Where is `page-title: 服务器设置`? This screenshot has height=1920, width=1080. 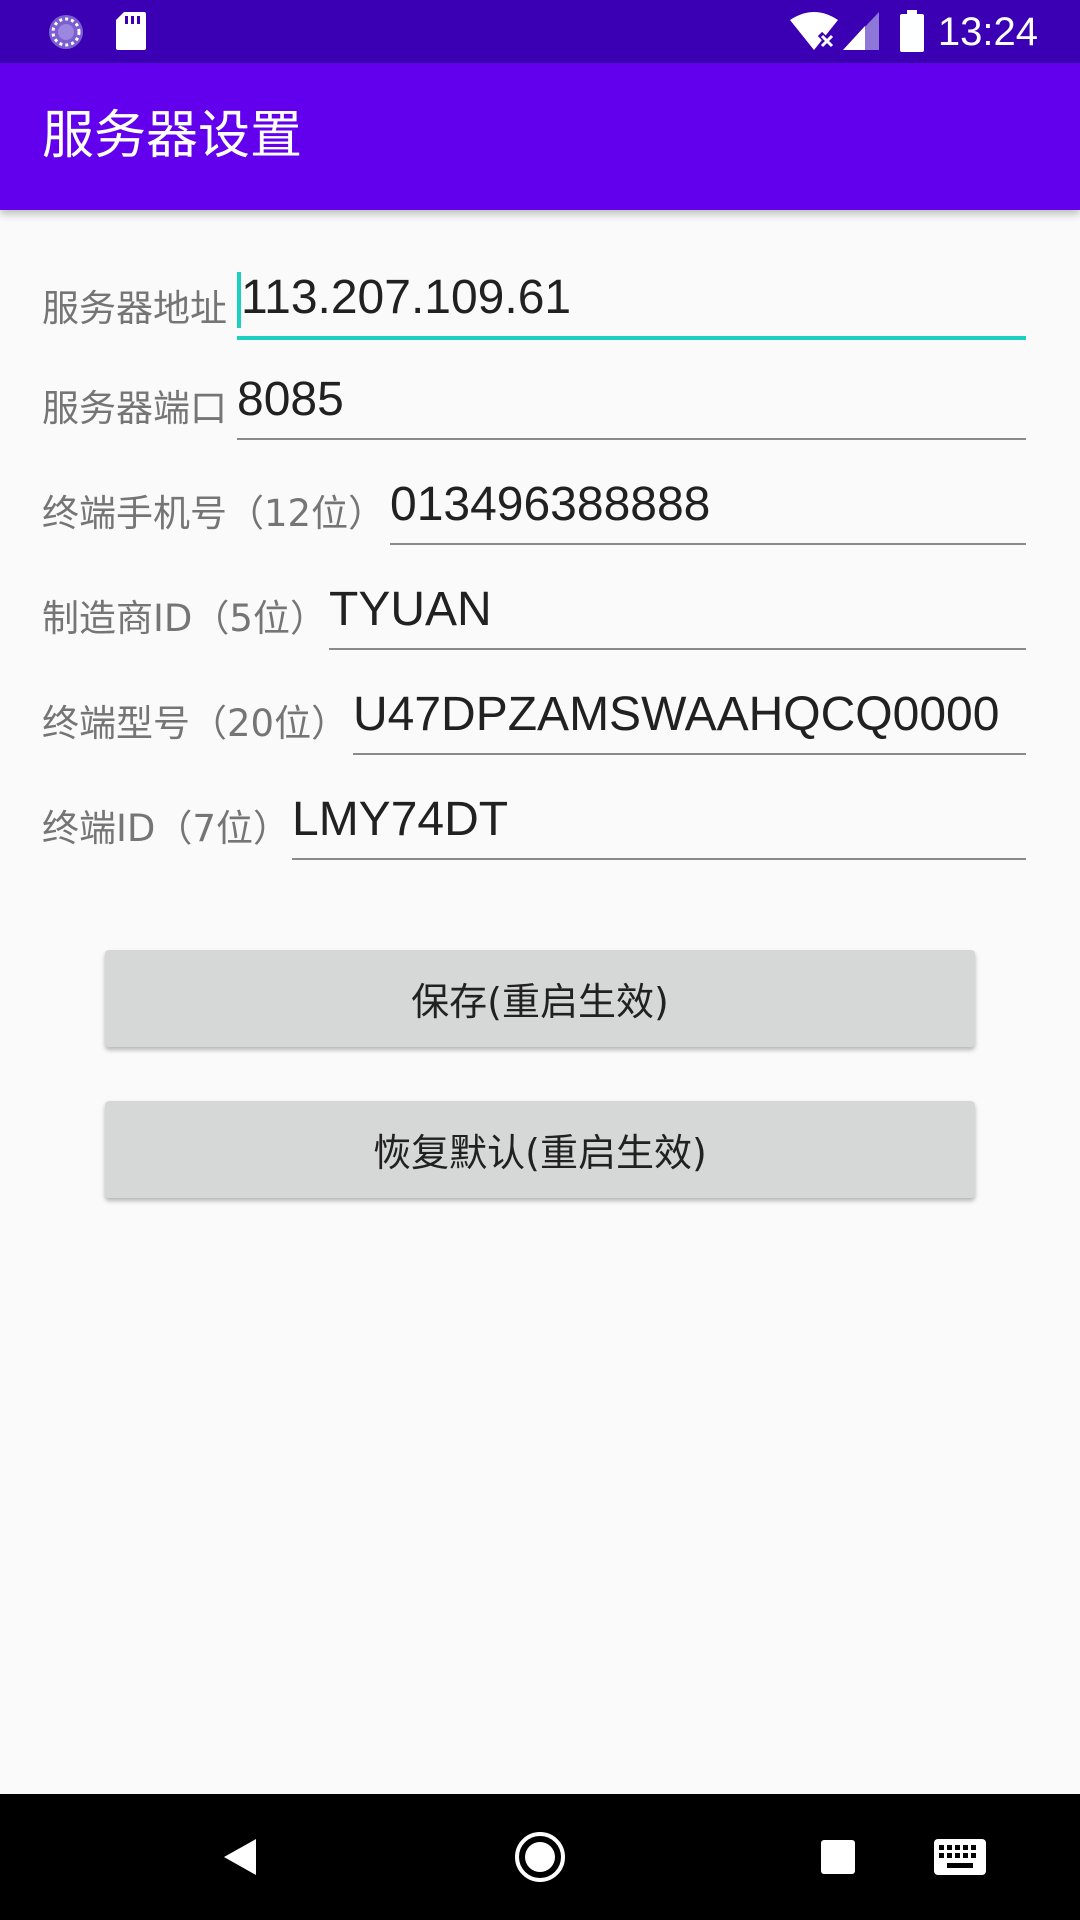 page-title: 服务器设置 is located at coordinates (172, 136).